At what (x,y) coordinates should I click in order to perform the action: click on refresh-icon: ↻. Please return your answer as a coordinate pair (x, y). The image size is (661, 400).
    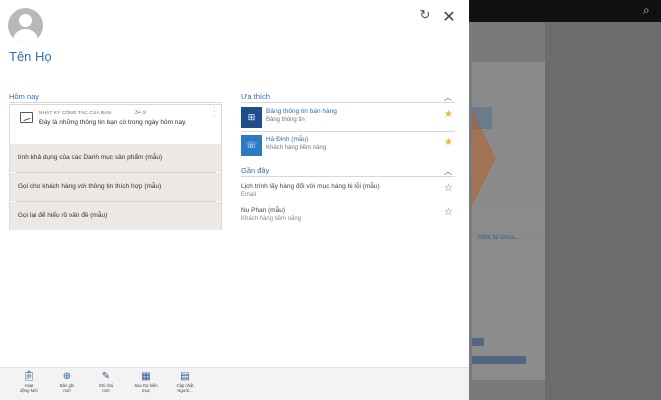
    Looking at the image, I should click on (425, 15).